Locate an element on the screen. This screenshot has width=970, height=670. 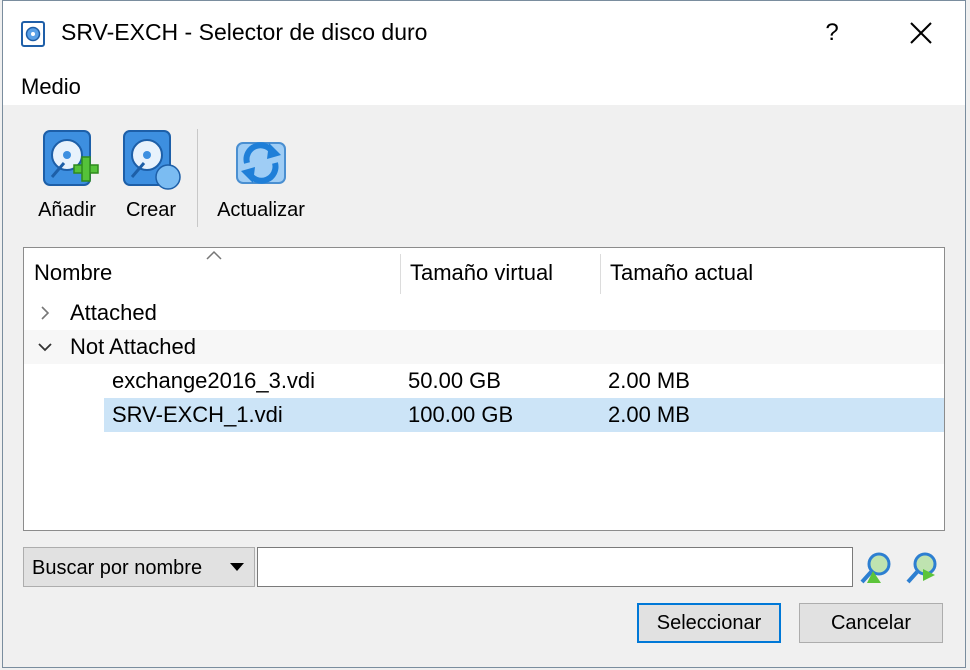
menu-bar: Medio is located at coordinates (484, 86).